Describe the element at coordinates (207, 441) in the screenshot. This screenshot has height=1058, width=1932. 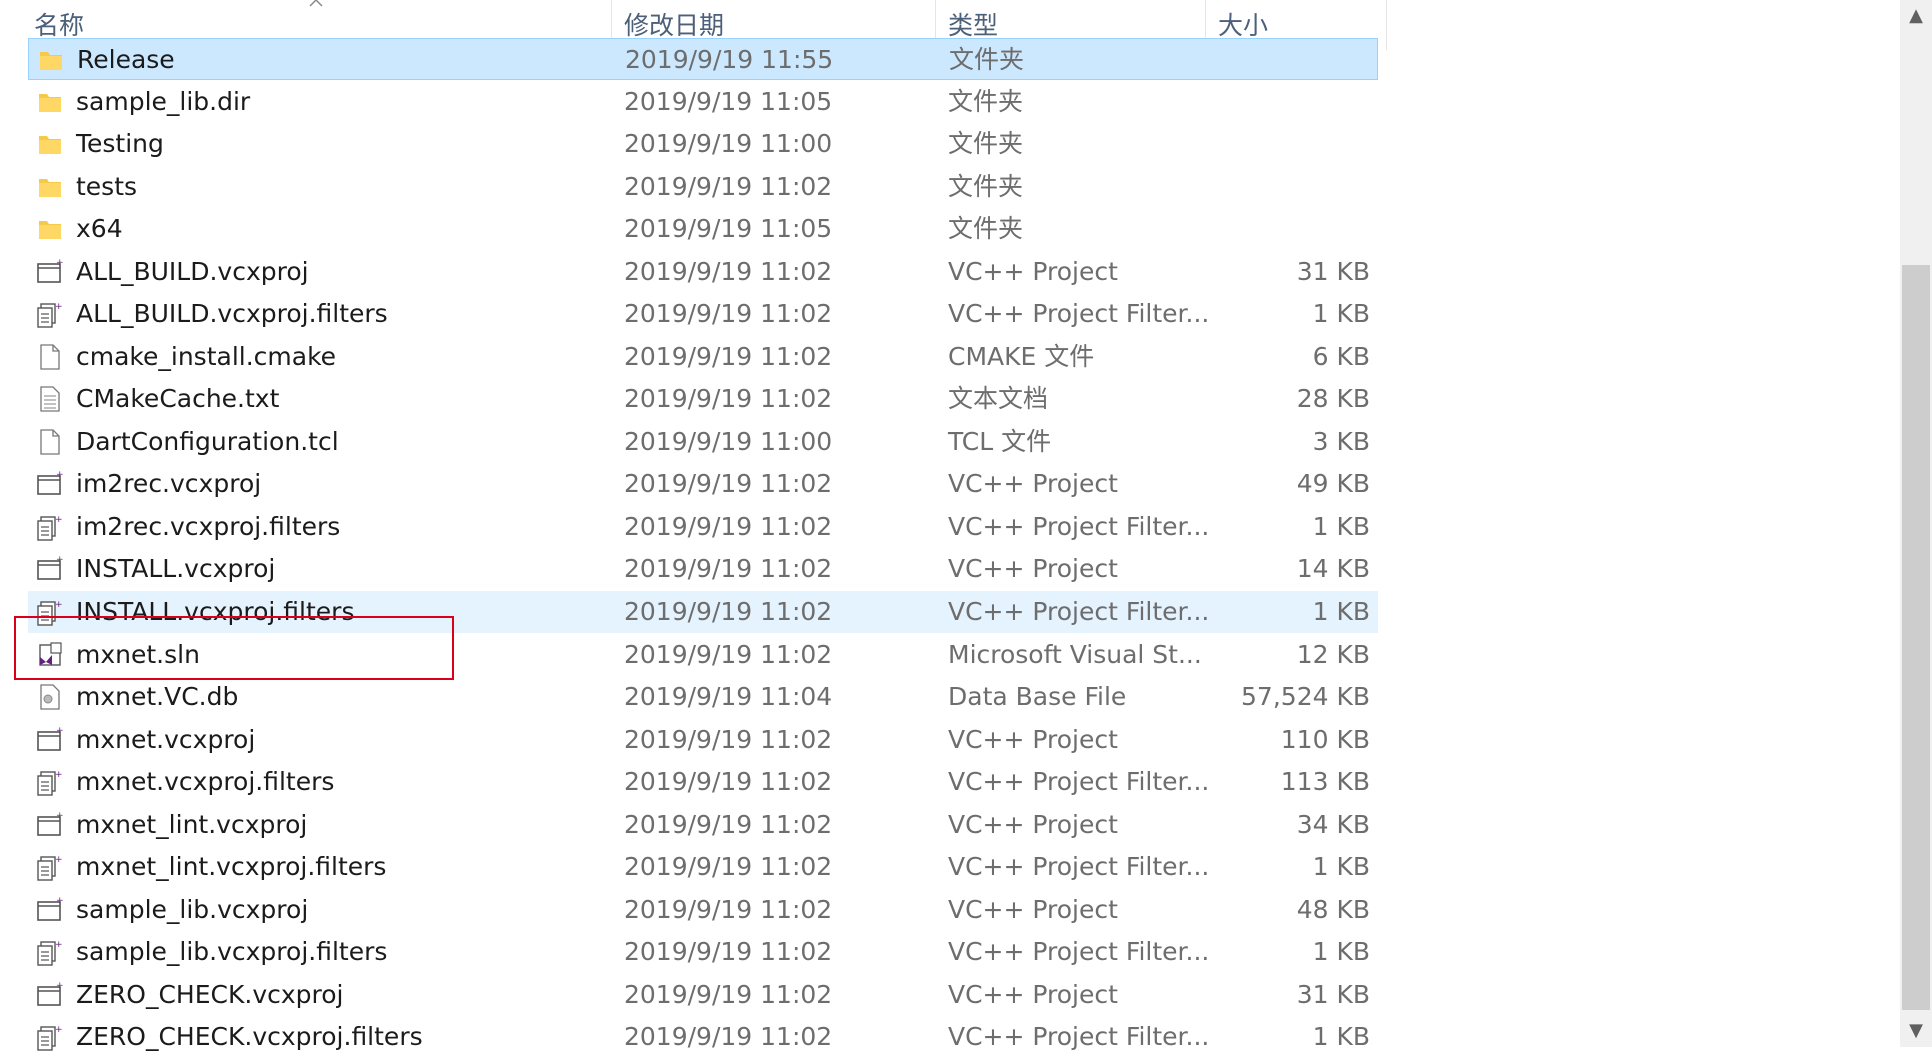
I see `file-name: DartConfiguration.tcl` at that location.